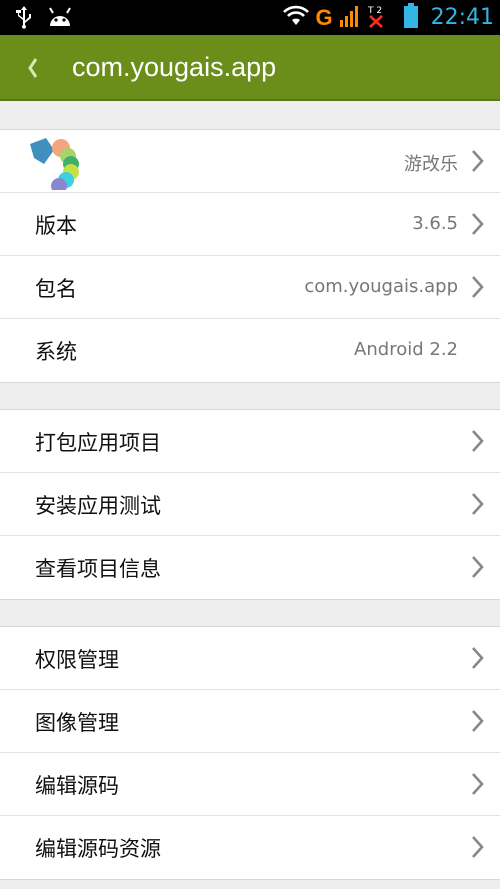  I want to click on edit-source-resources-row: 编辑源码资源, so click(250, 847).